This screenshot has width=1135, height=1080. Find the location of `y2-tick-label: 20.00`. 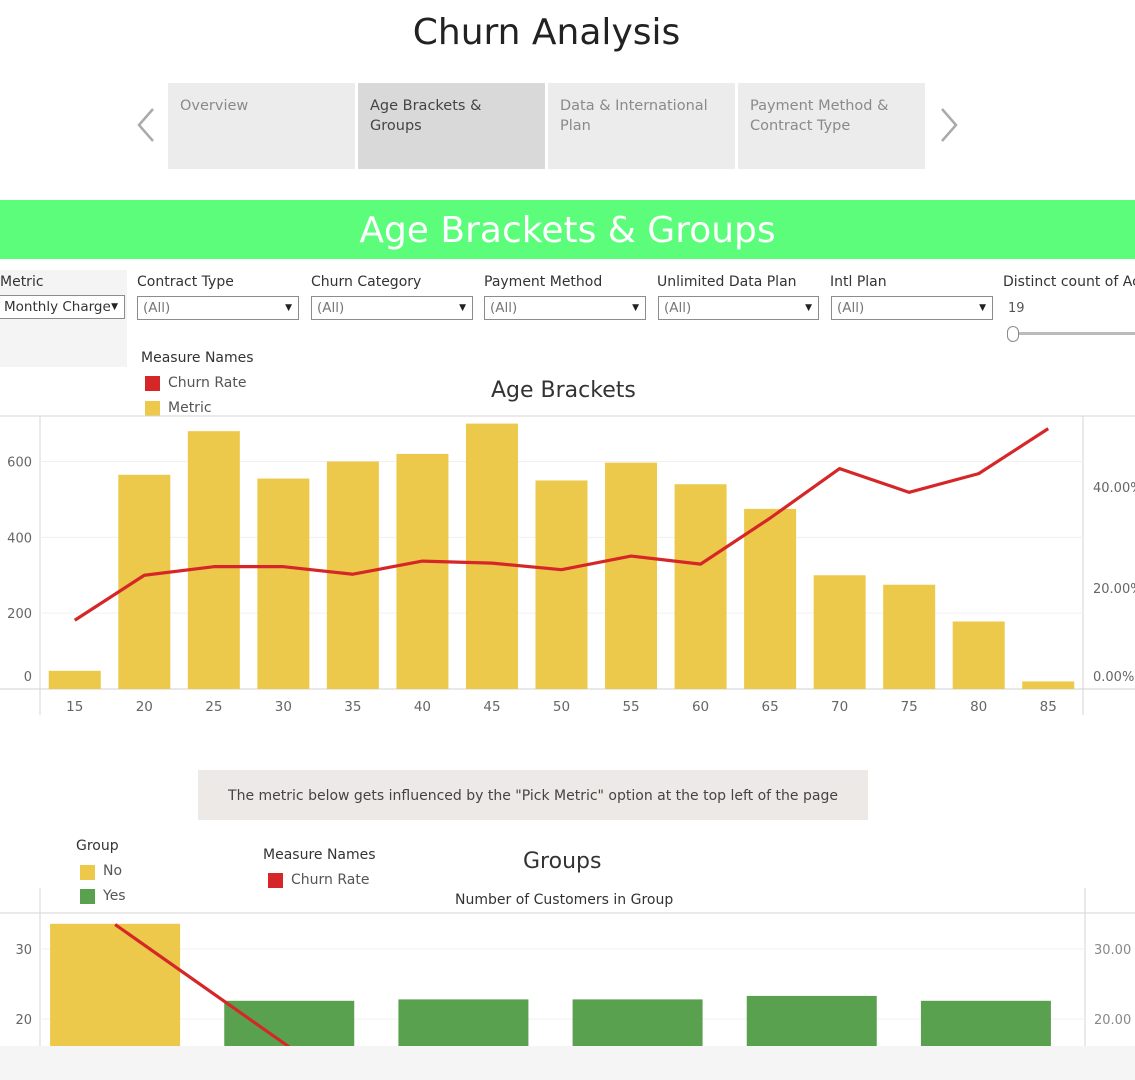

y2-tick-label: 20.00 is located at coordinates (1112, 1020).